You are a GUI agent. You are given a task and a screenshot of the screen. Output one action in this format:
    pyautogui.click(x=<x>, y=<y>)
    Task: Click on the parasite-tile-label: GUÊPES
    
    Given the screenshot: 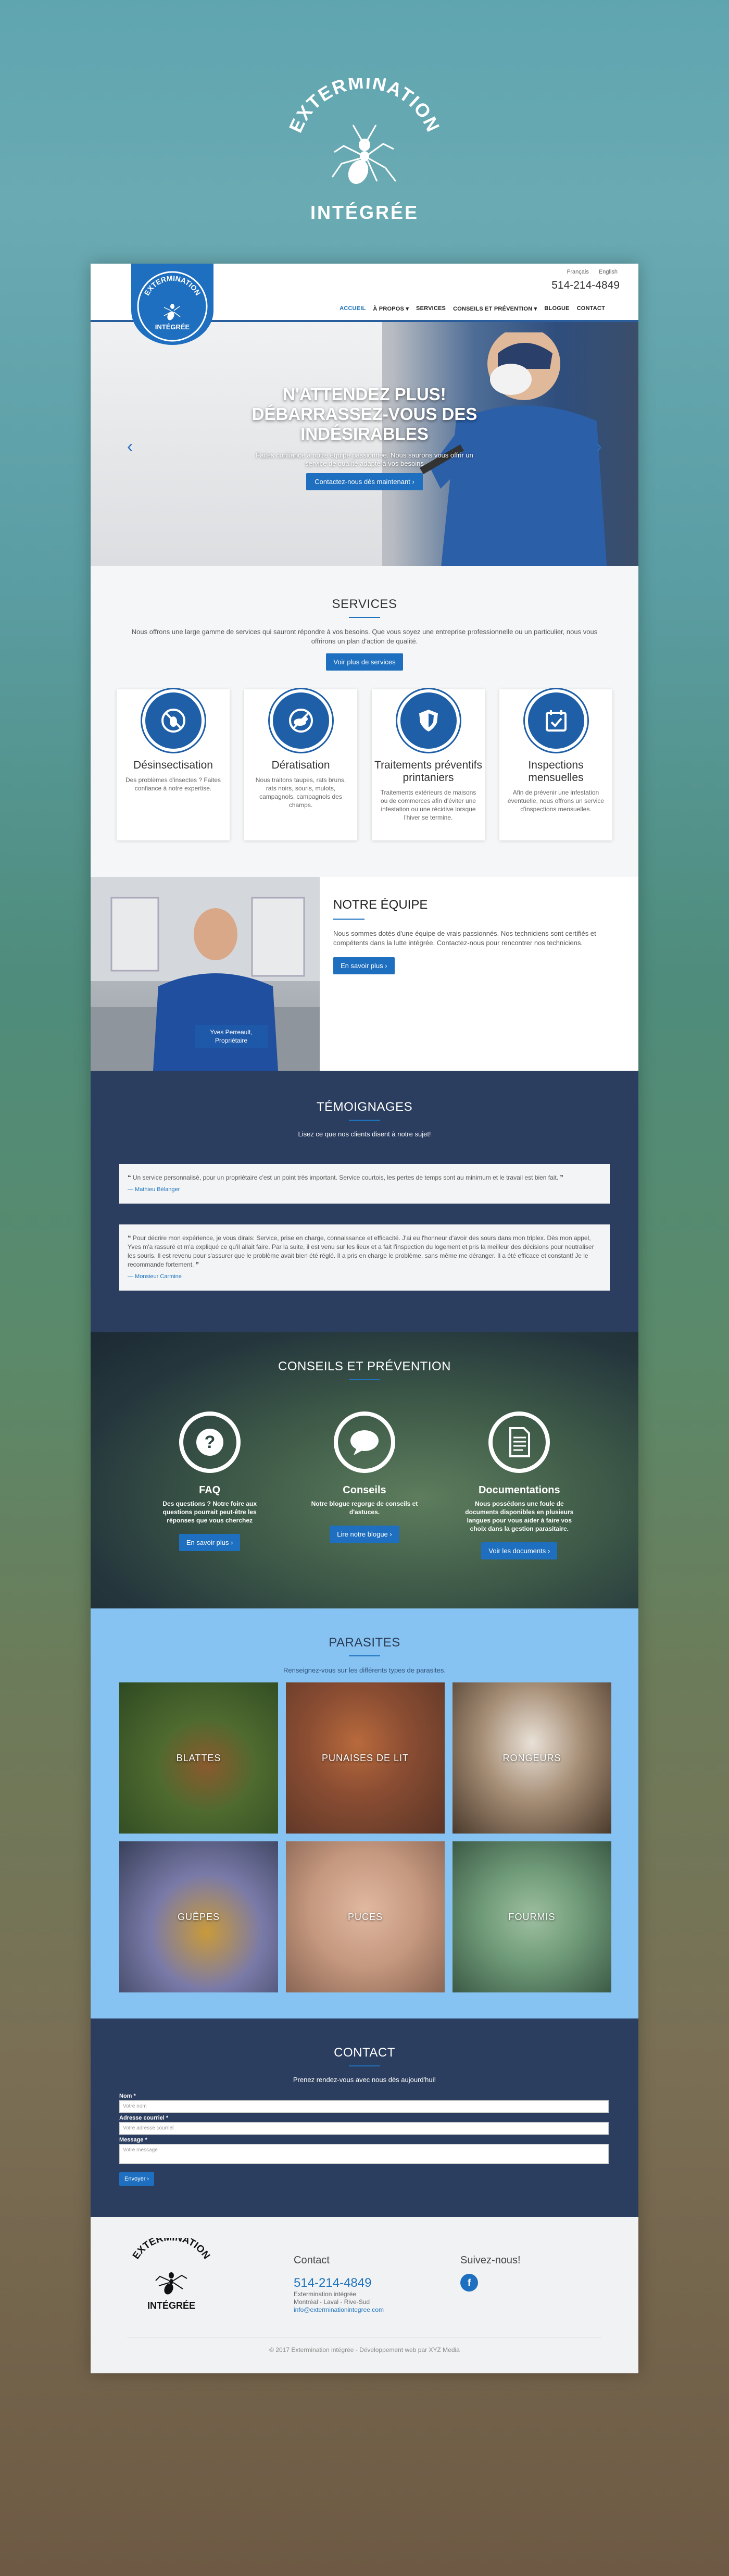 What is the action you would take?
    pyautogui.click(x=198, y=1916)
    